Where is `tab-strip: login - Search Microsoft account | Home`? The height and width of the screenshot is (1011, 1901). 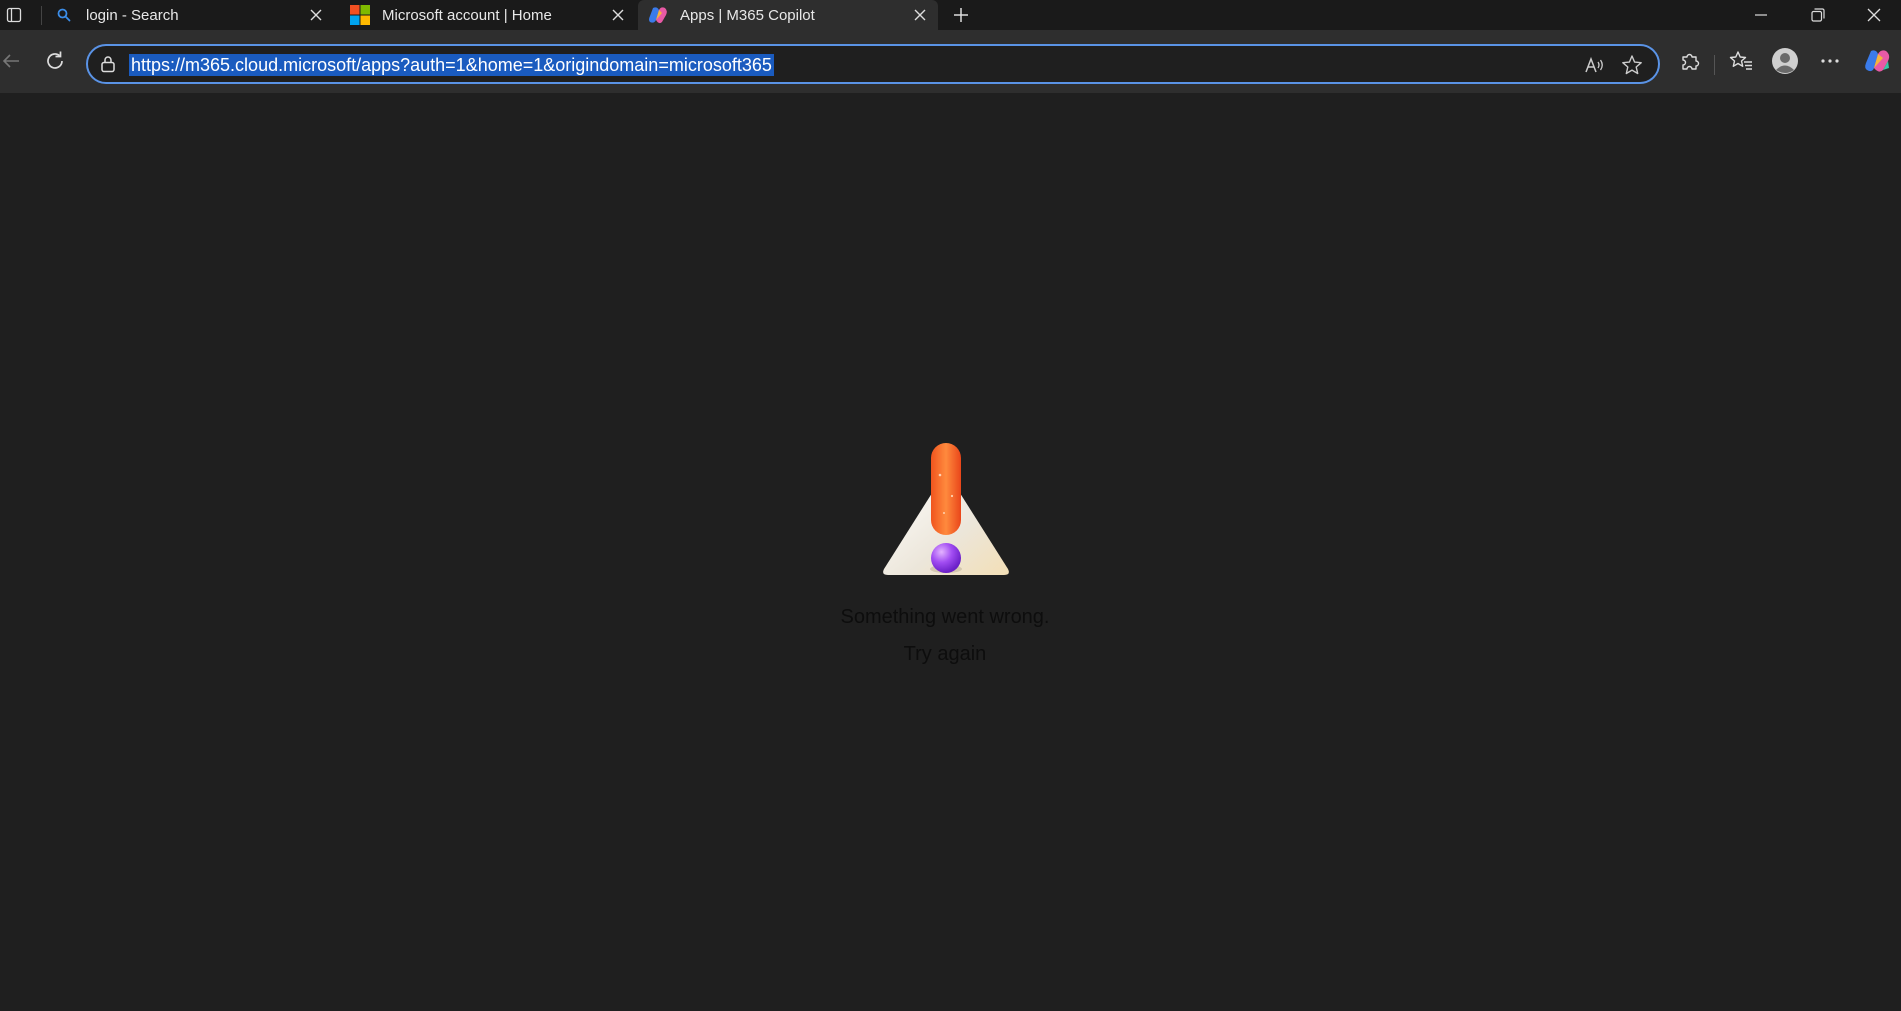
tab-strip: login - Search Microsoft account | Home is located at coordinates (950, 15).